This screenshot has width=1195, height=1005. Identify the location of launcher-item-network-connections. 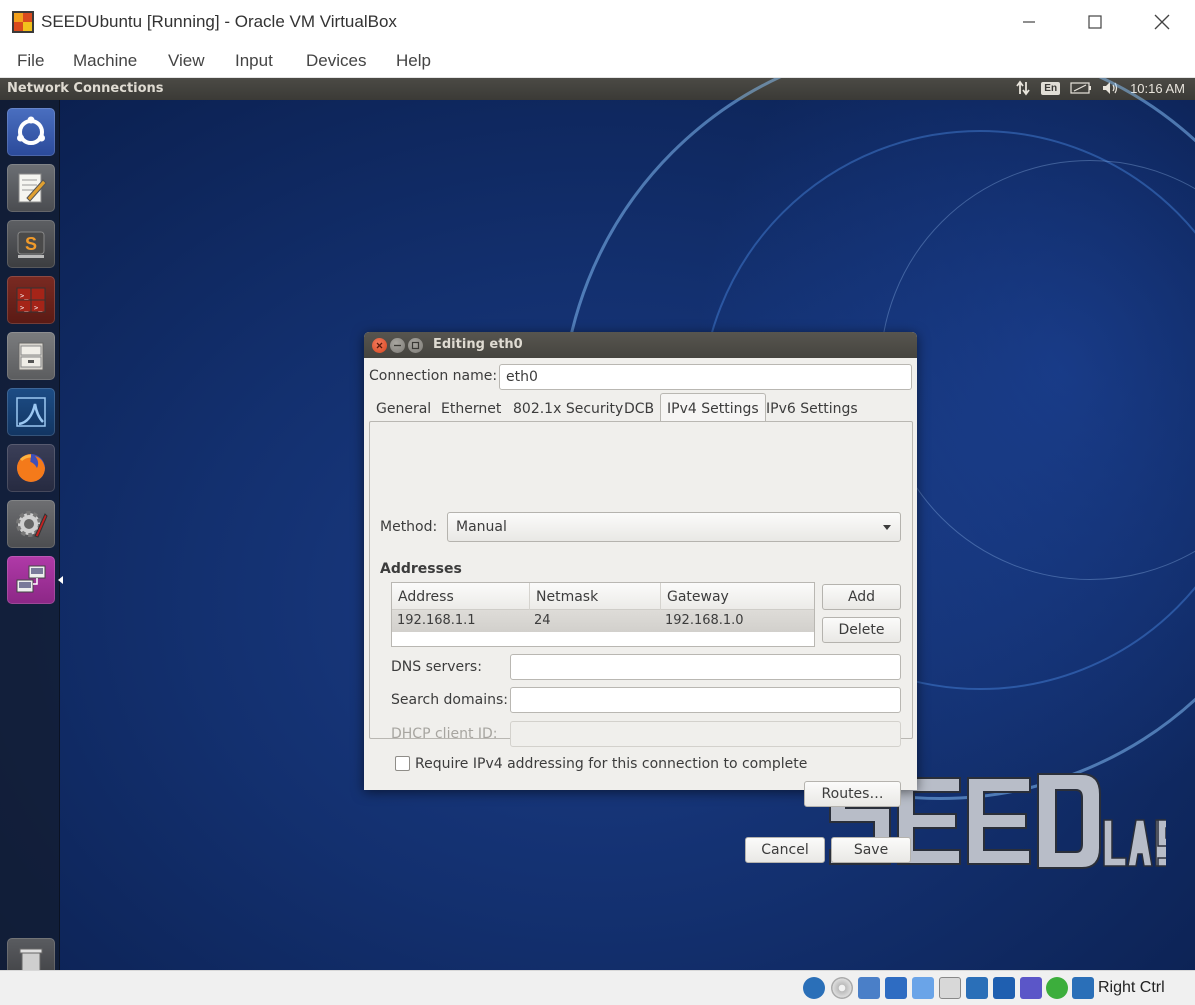
(31, 580).